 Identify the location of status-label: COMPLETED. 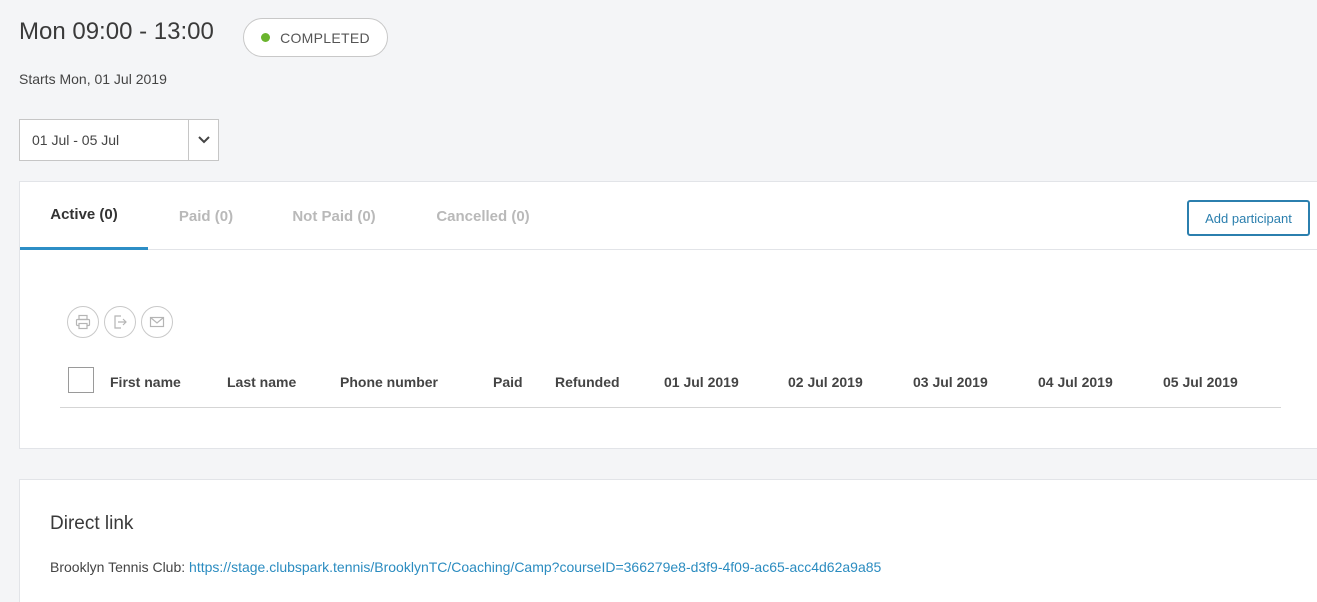
(325, 37).